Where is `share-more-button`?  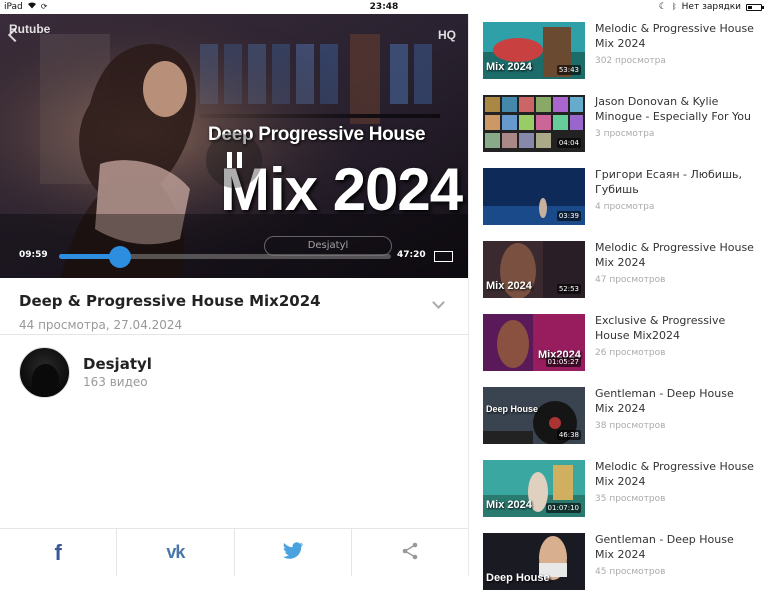
share-more-button is located at coordinates (410, 552).